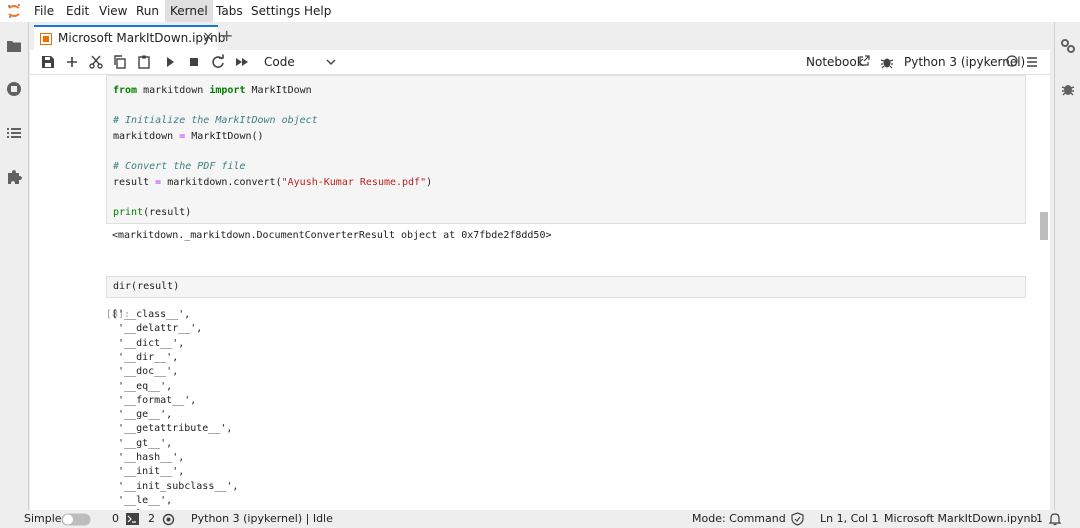  I want to click on new-tab-add-icon: +, so click(226, 36).